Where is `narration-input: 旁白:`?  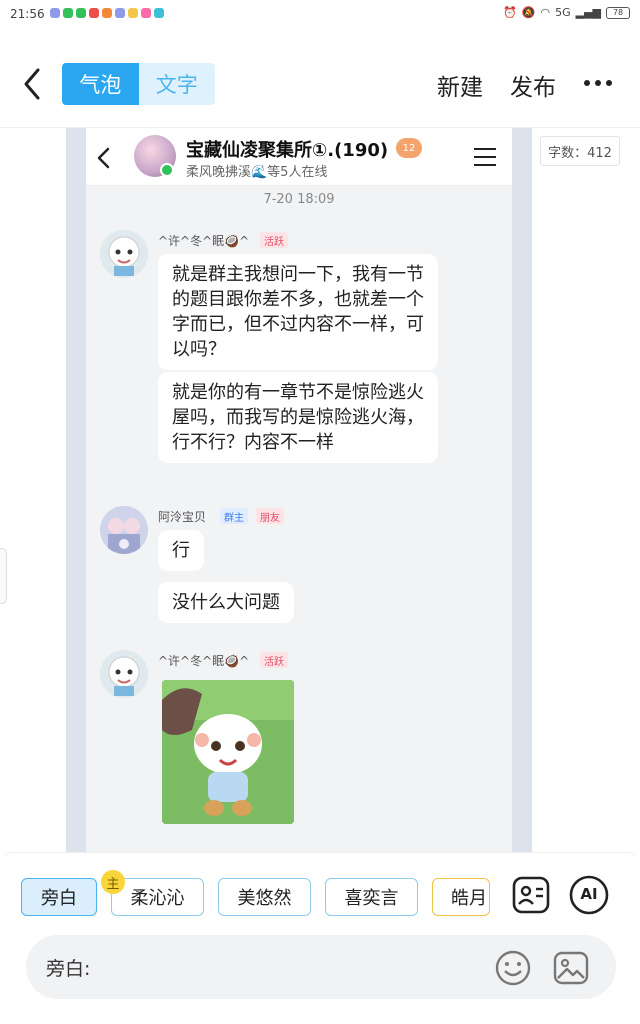
narration-input: 旁白: is located at coordinates (321, 967).